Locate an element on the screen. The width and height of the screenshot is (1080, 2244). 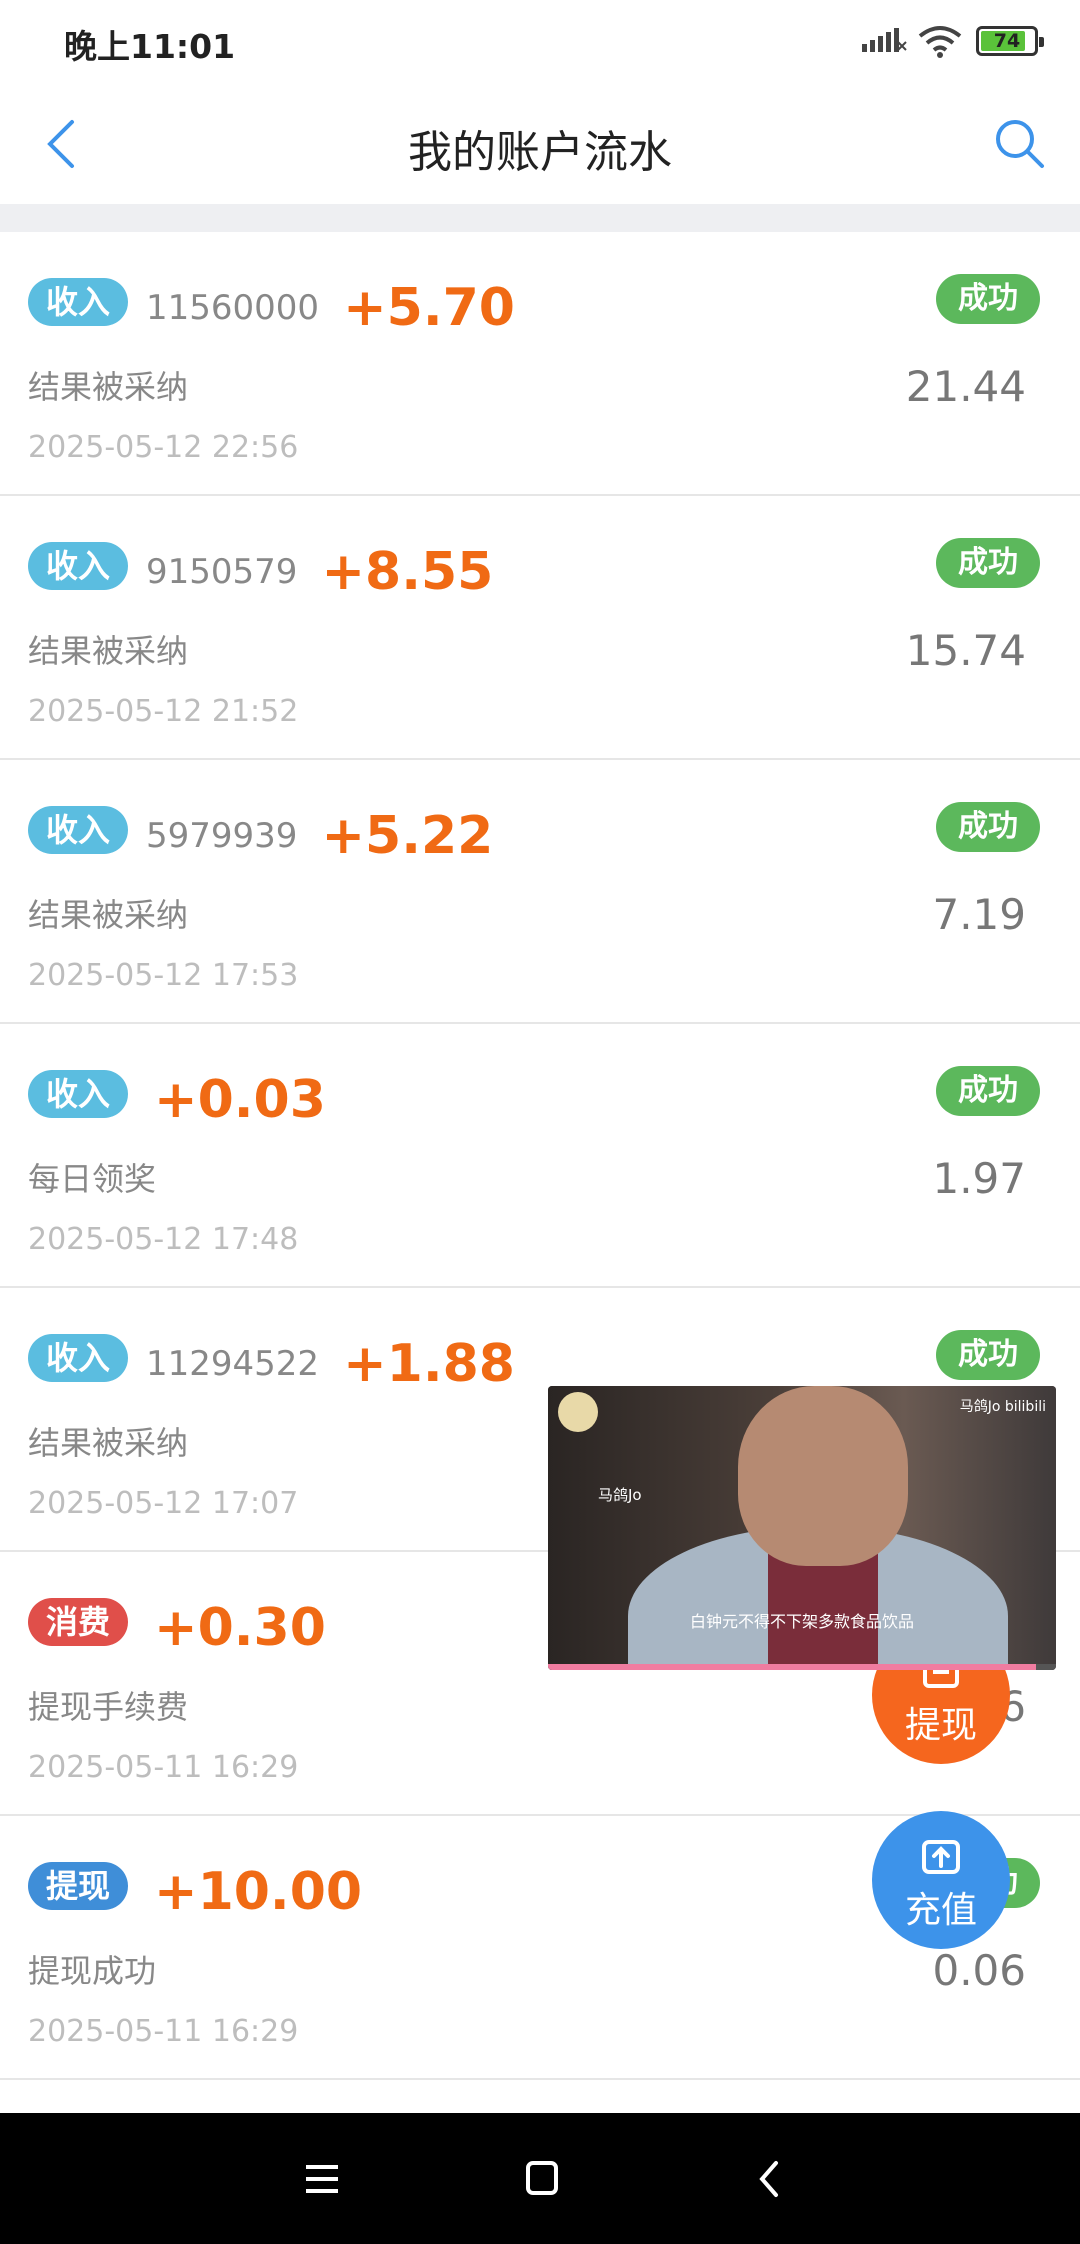
status-time: 晚上11:01 is located at coordinates (150, 46).